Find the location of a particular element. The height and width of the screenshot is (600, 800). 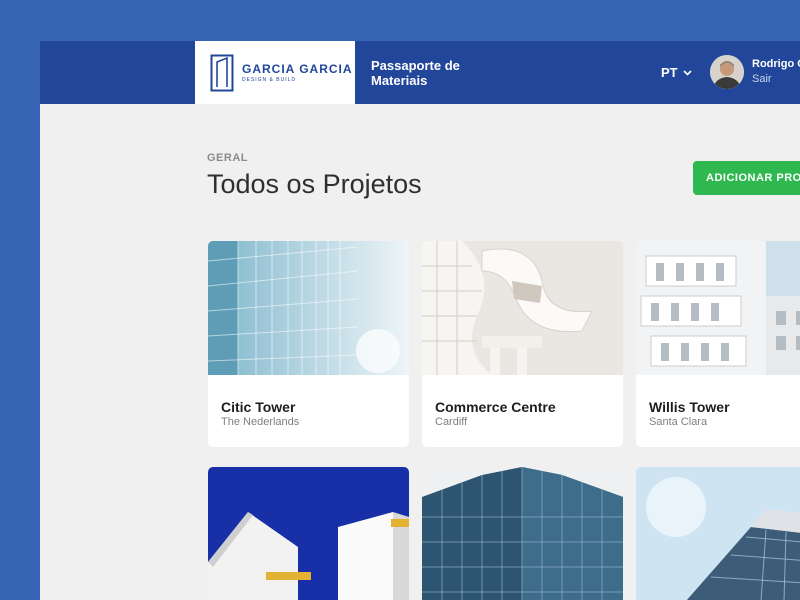

project-location: The Nederlands is located at coordinates (260, 422).